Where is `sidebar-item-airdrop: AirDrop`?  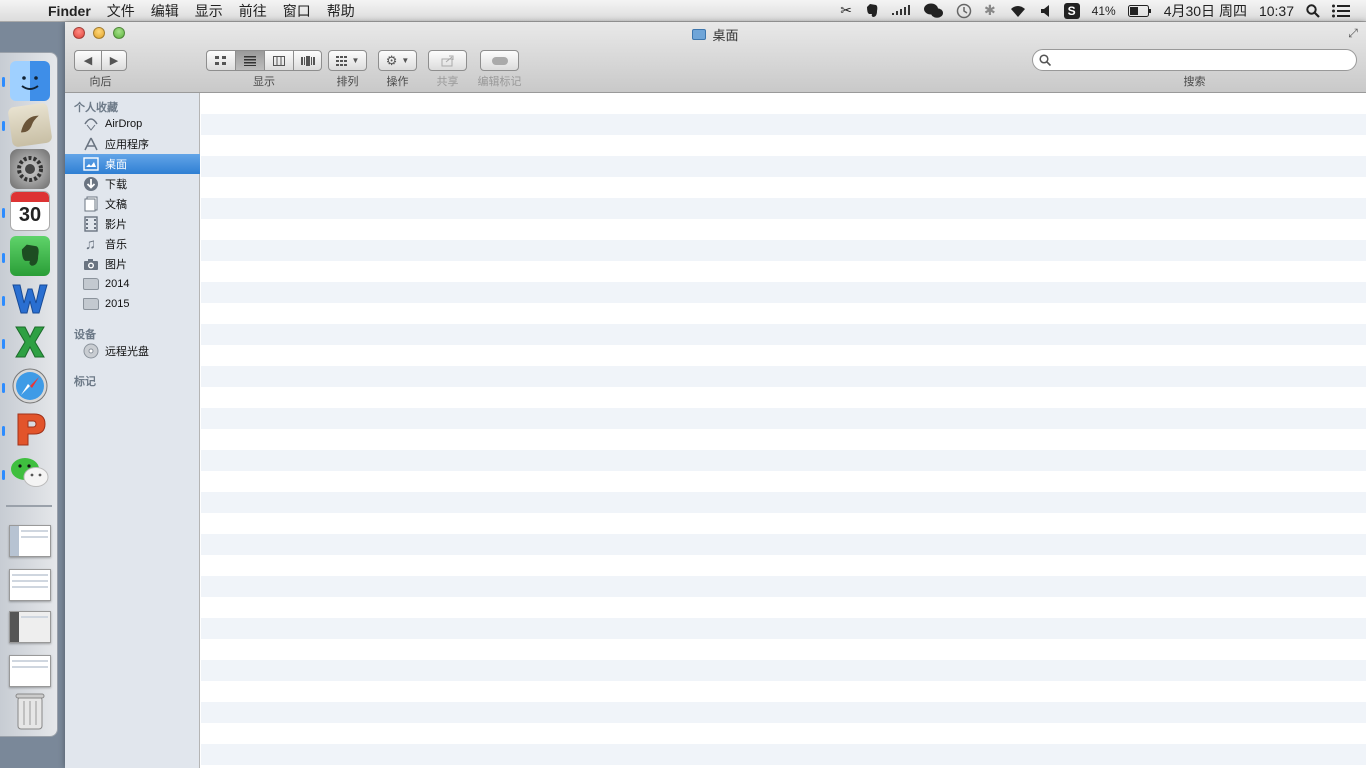
sidebar-item-airdrop: AirDrop is located at coordinates (132, 124).